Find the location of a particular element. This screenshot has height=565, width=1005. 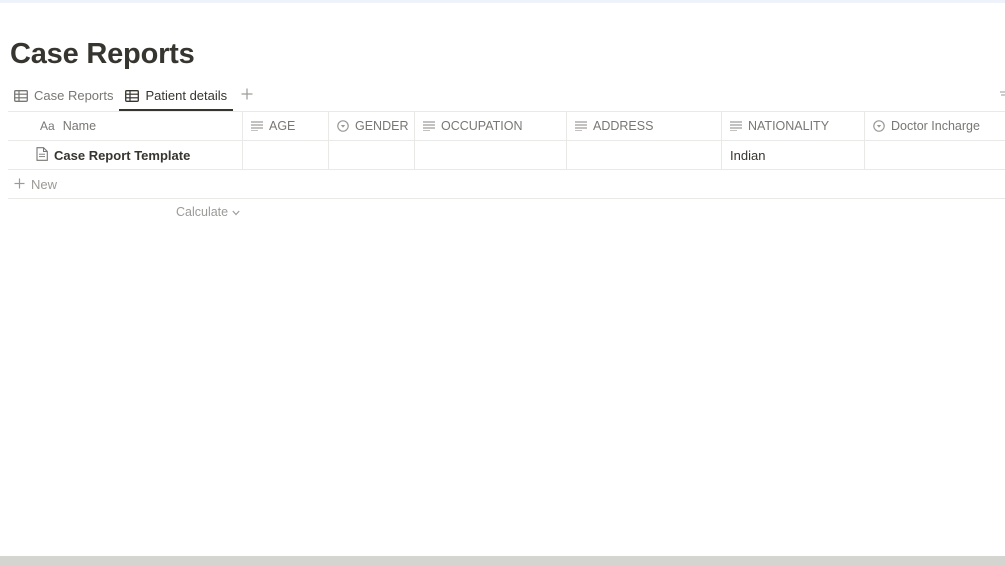

row-name-cell: Case Report Template is located at coordinates (125, 155).